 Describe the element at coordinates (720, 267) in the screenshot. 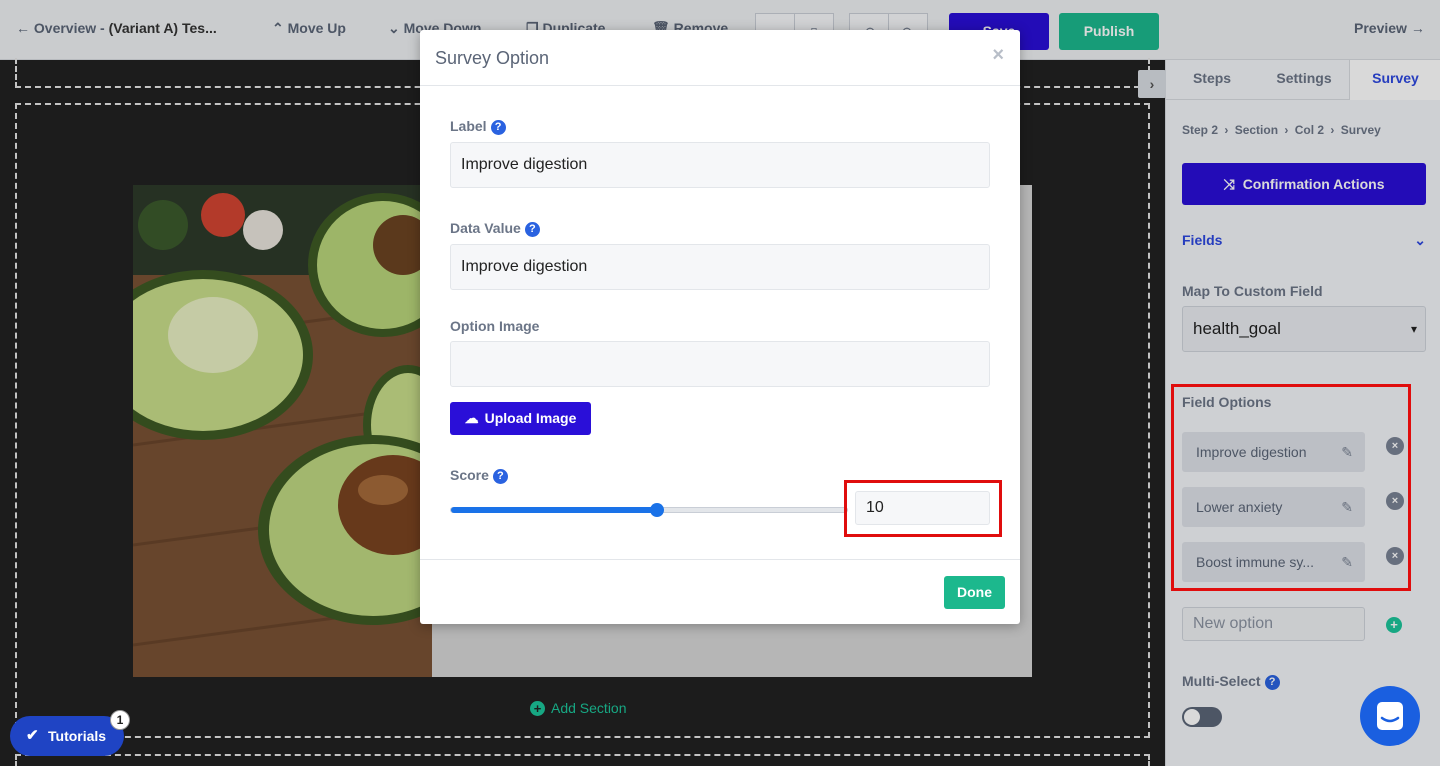

I see `data-value-input: Improve digestion` at that location.